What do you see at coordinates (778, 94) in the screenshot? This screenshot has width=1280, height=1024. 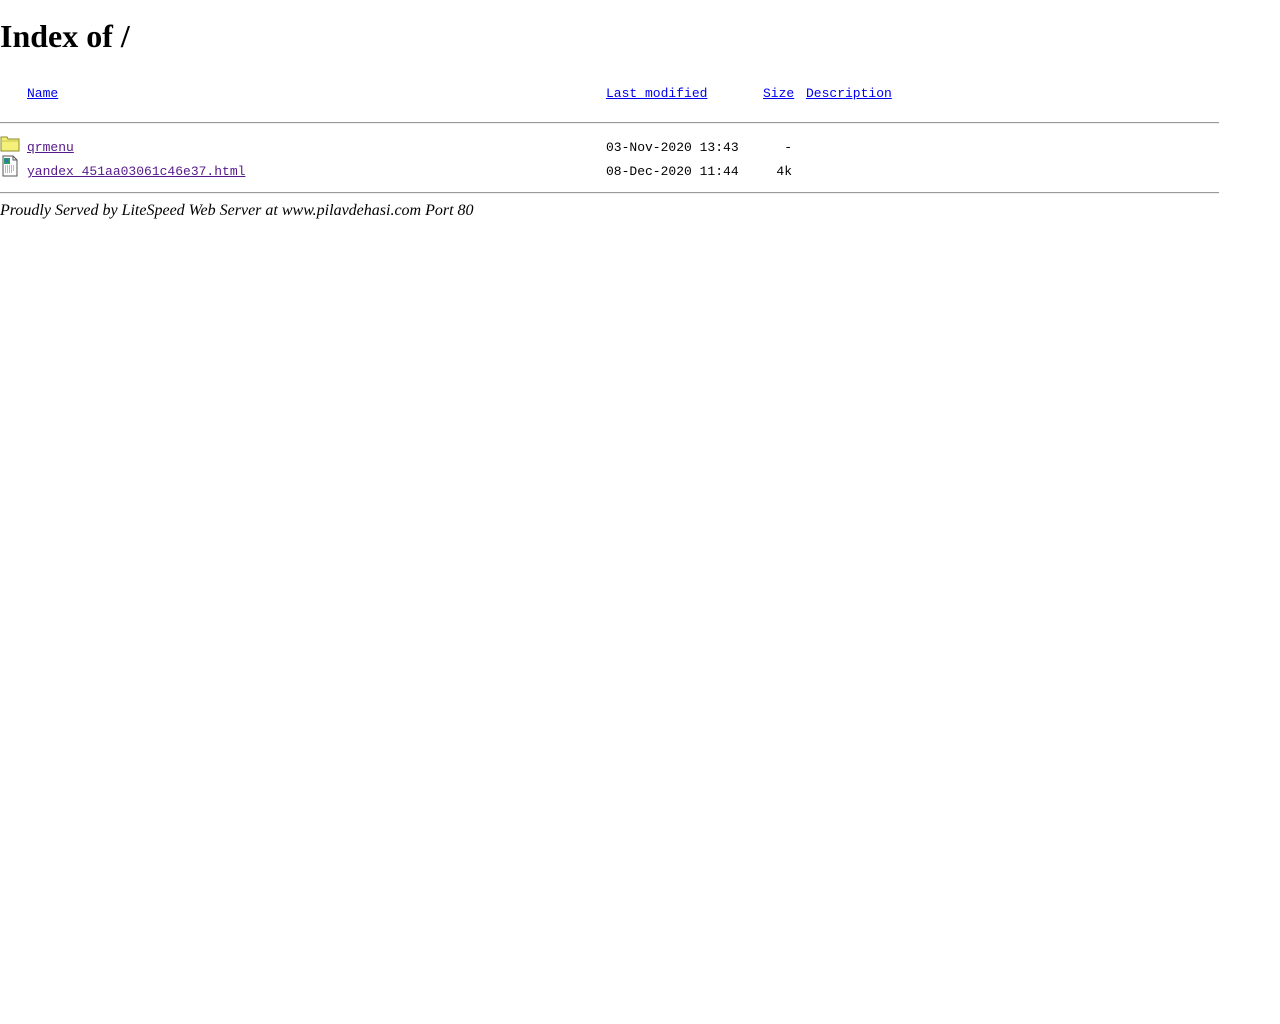 I see `column-header-size: Size` at bounding box center [778, 94].